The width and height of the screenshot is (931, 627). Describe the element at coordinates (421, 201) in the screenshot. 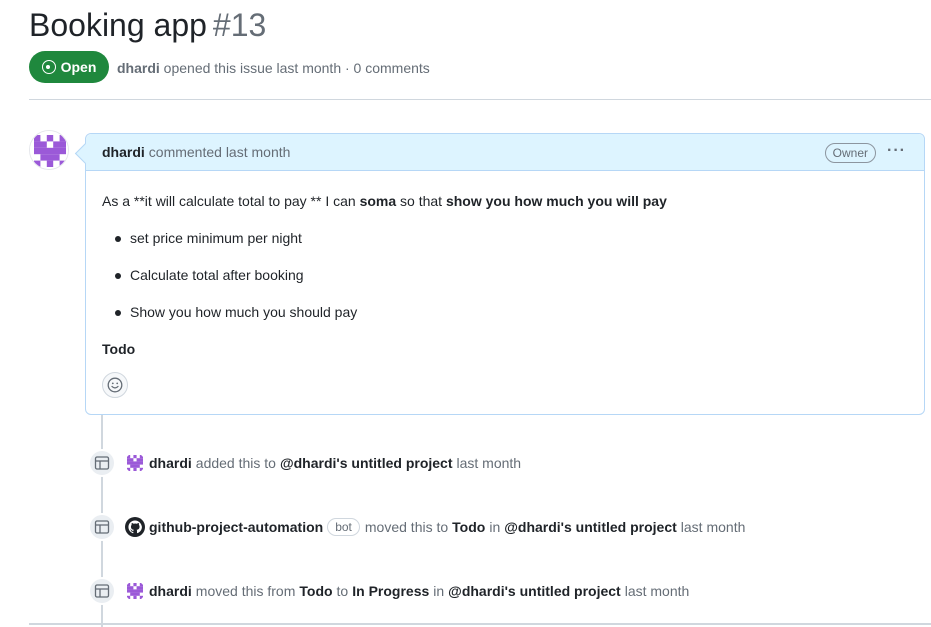

I see `comment-text-part: so that` at that location.